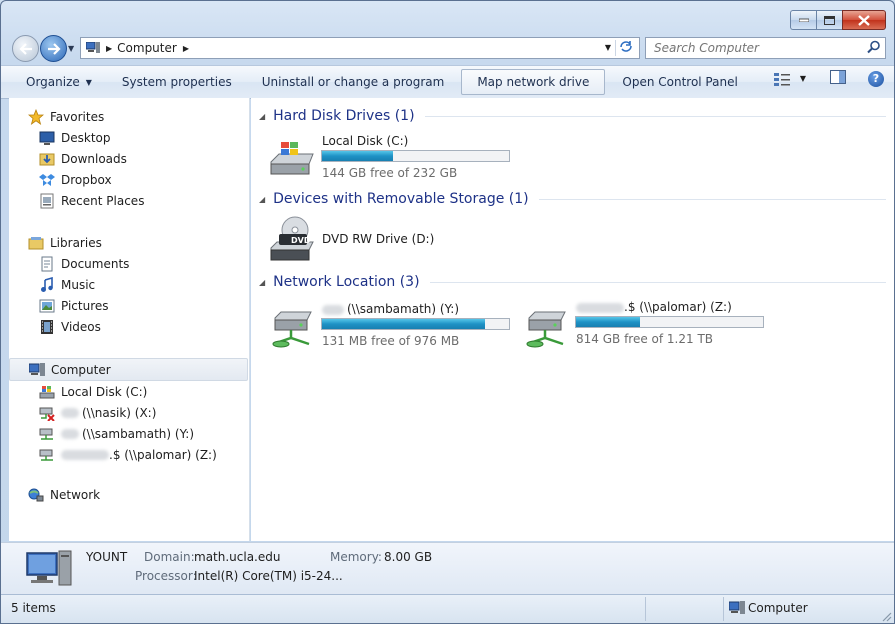 The image size is (895, 624). I want to click on pictures-icon, so click(47, 305).